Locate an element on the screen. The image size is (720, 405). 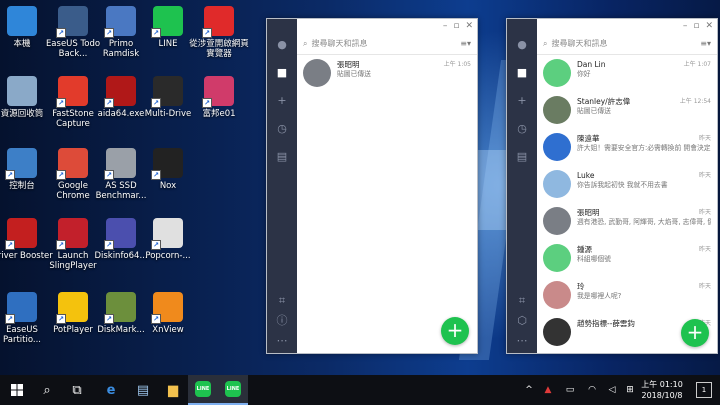
volume-button: ◁ is located at coordinates (612, 390).